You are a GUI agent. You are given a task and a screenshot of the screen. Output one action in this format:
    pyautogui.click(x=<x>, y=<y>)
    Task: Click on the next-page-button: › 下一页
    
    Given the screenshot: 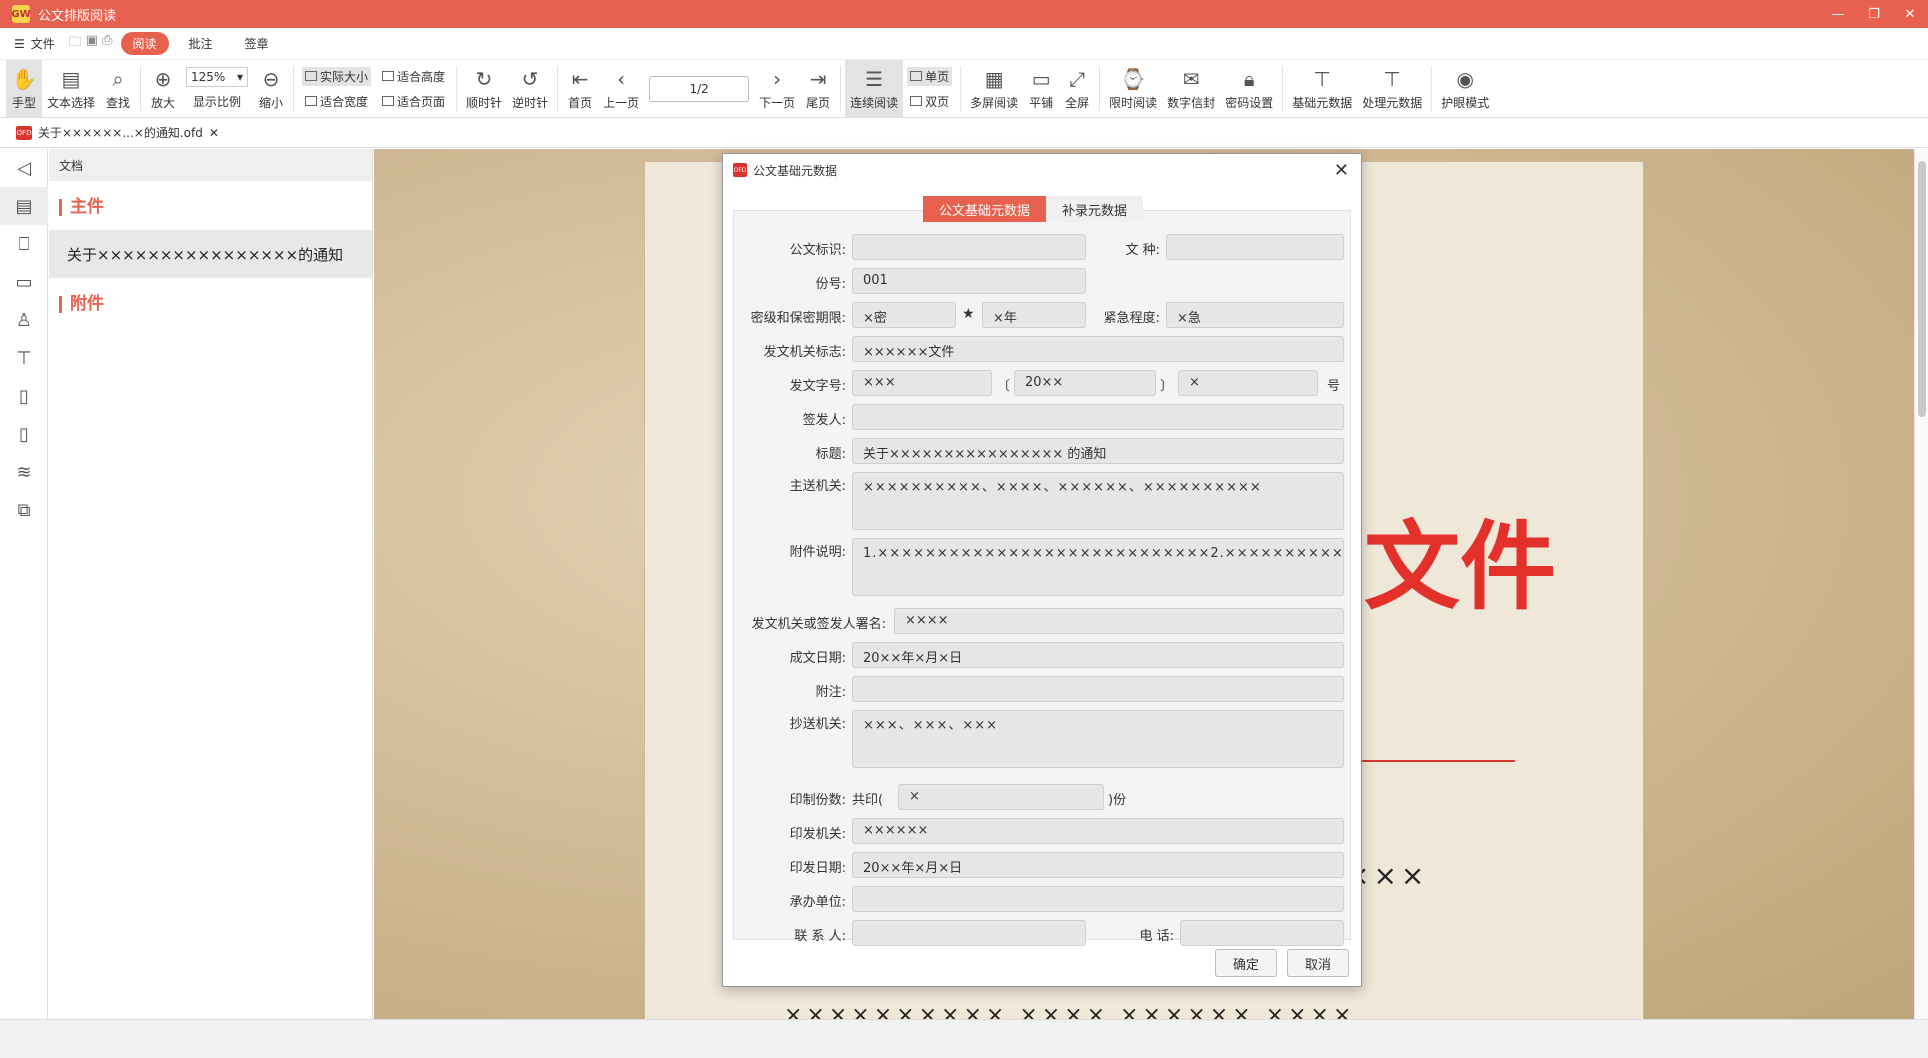 What is the action you would take?
    pyautogui.click(x=777, y=88)
    